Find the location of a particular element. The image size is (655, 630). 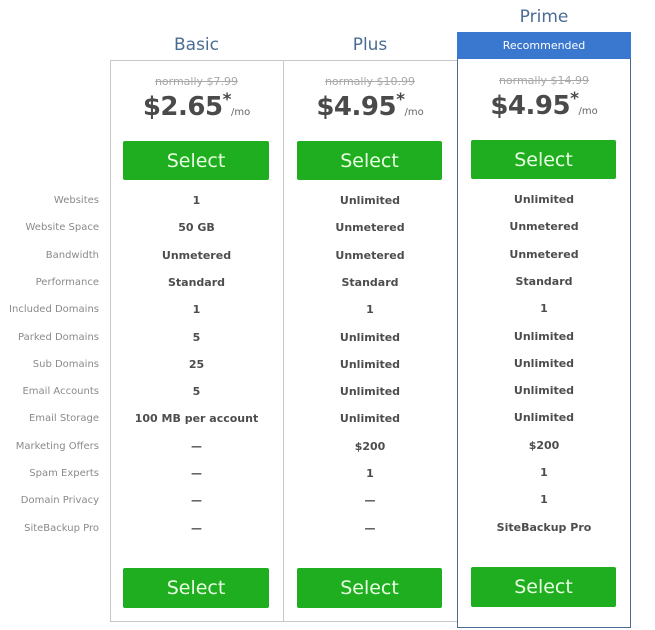

price-prime: $4.95*/mo is located at coordinates (544, 105).